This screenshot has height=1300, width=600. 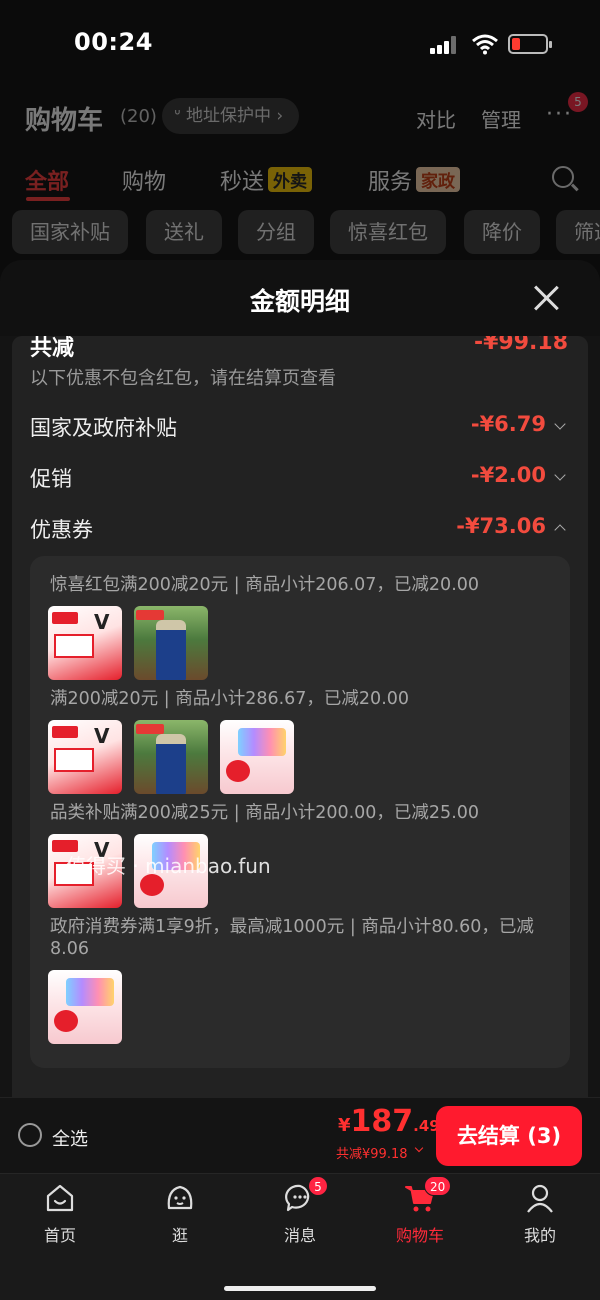 I want to click on chip-filter: 筛选, so click(x=578, y=232).